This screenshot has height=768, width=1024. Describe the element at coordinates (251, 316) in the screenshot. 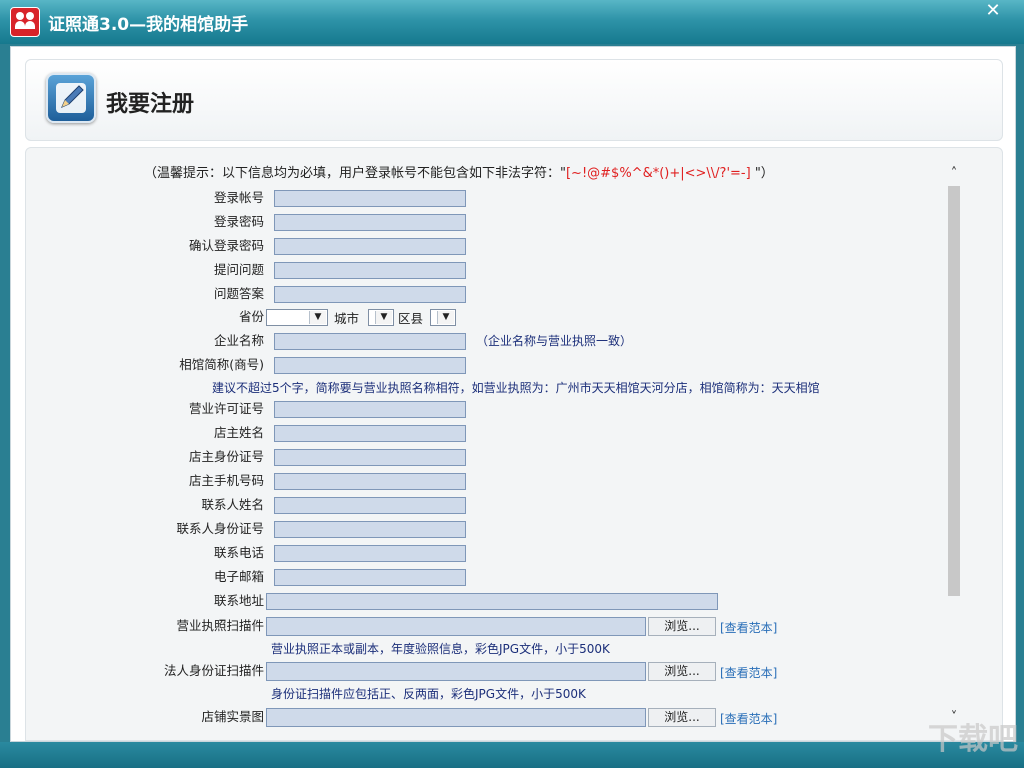

I see `label-province: 省份` at that location.